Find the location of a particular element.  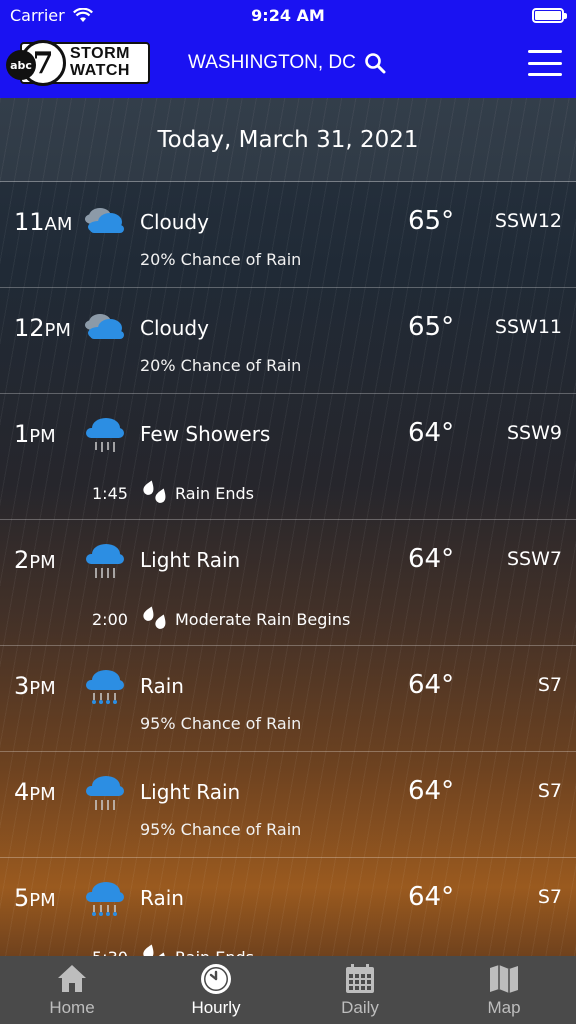

storm-watch-logo: 7 abc STORM WATCH is located at coordinates (78, 63).